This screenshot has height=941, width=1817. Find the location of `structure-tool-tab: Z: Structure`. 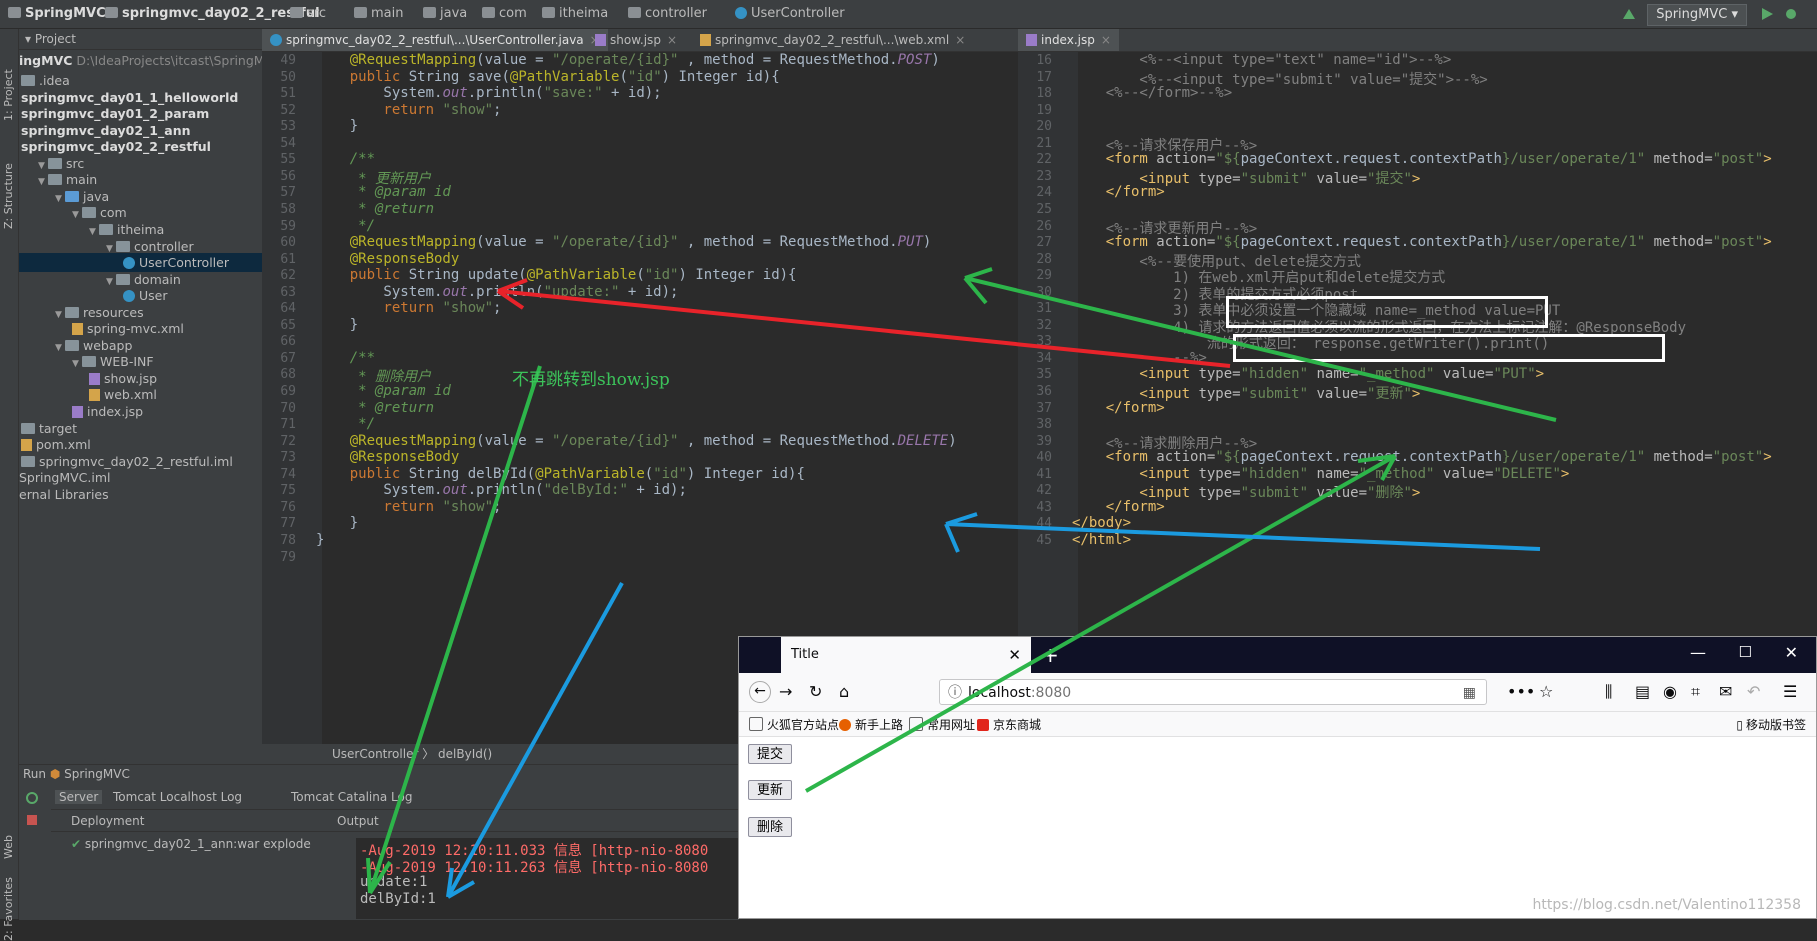

structure-tool-tab: Z: Structure is located at coordinates (8, 196).